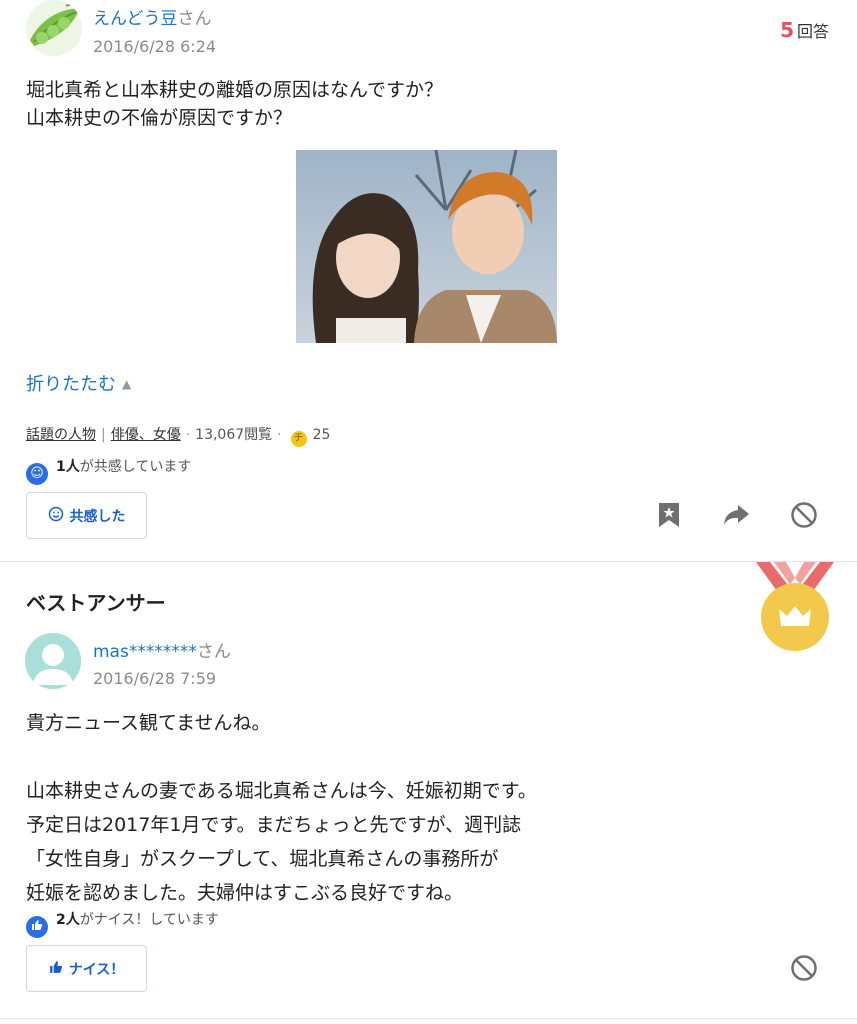 Image resolution: width=857 pixels, height=1024 pixels. Describe the element at coordinates (127, 384) in the screenshot. I see `caret-up-icon: ▲` at that location.